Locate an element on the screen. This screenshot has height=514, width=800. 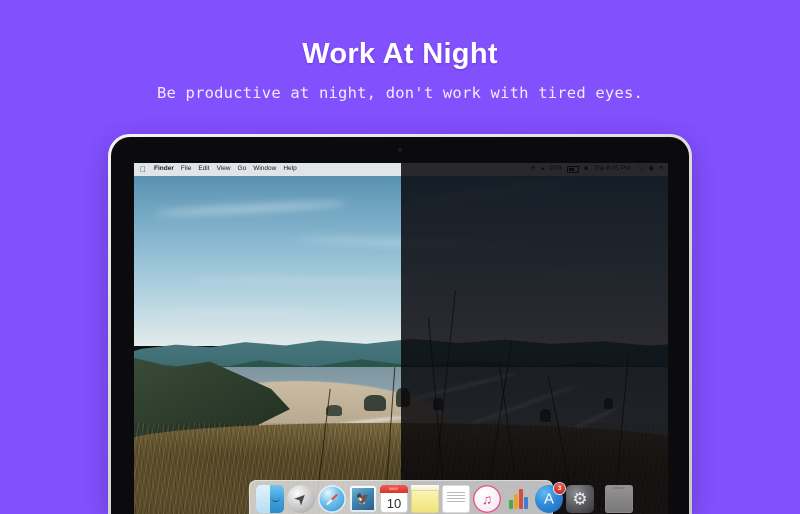
dock-item-numbers is located at coordinates (518, 499).